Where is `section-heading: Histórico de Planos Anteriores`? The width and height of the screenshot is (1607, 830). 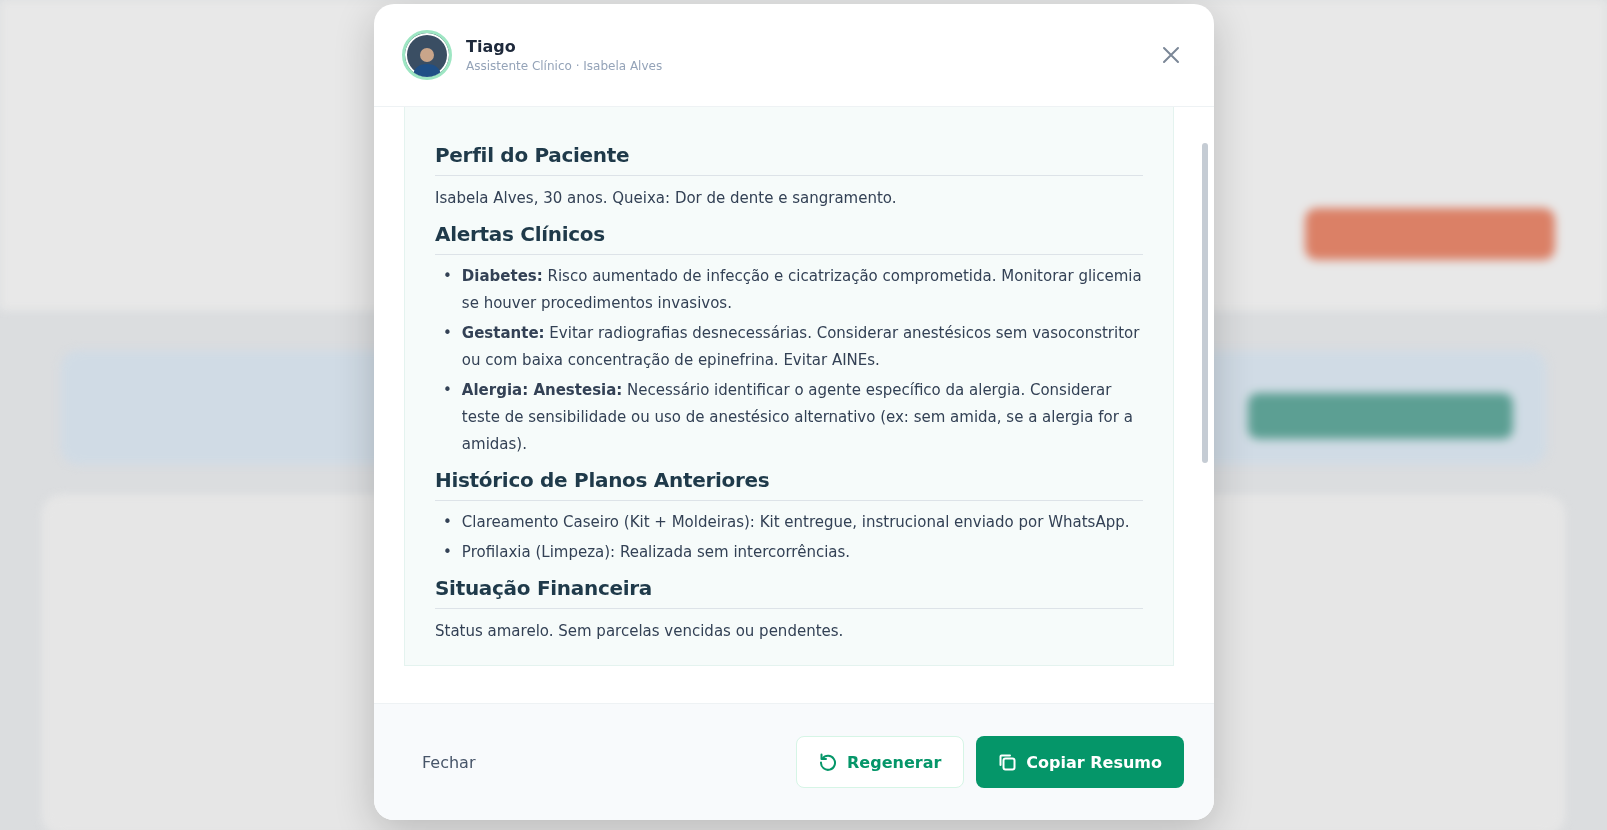
section-heading: Histórico de Planos Anteriores is located at coordinates (789, 484).